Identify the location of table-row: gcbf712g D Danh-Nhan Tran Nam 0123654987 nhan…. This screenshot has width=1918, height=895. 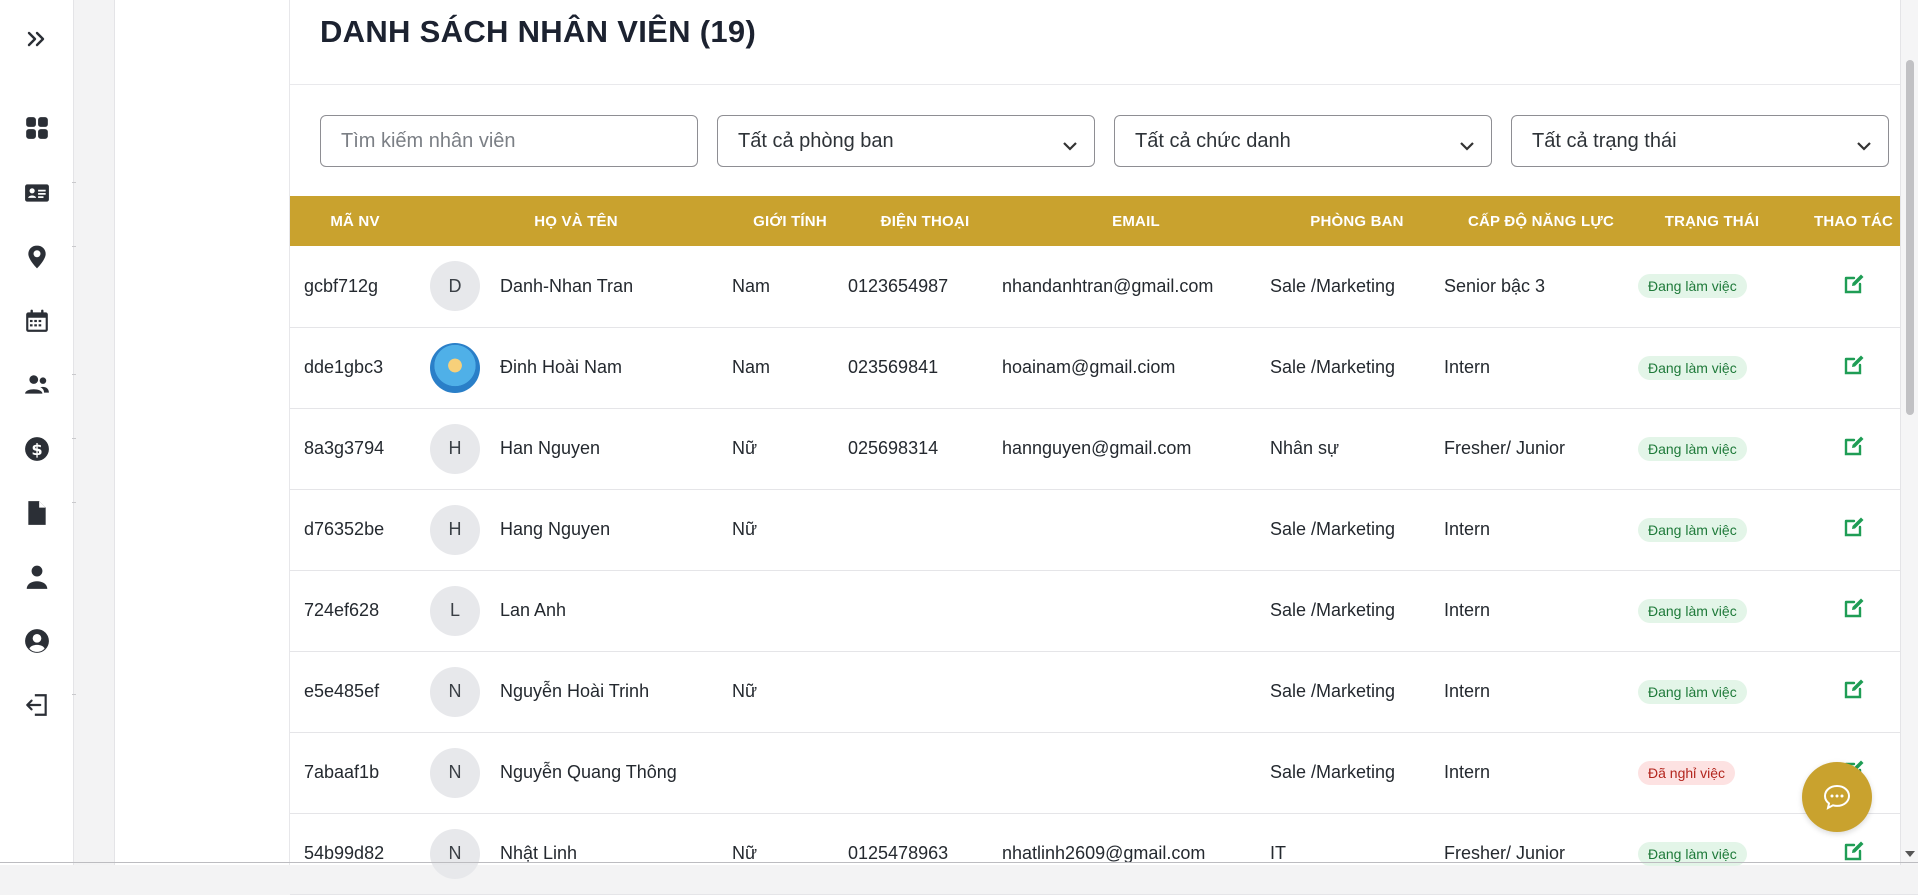
(1104, 286).